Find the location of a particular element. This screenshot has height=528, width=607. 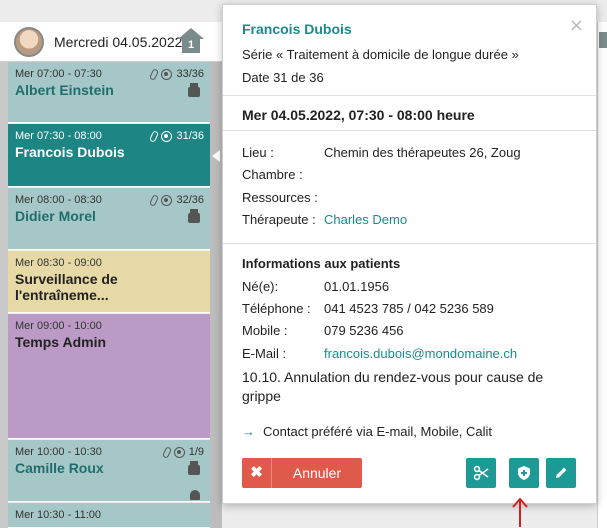

close-icon: ✖ is located at coordinates (257, 473).